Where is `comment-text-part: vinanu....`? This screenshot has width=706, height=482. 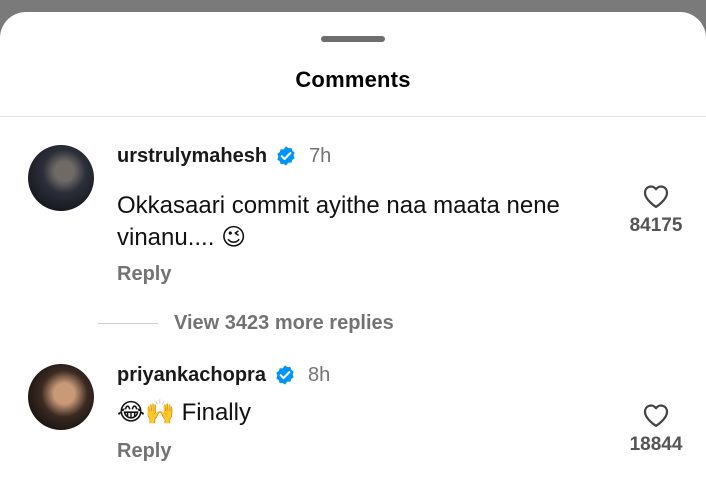
comment-text-part: vinanu.... is located at coordinates (166, 237).